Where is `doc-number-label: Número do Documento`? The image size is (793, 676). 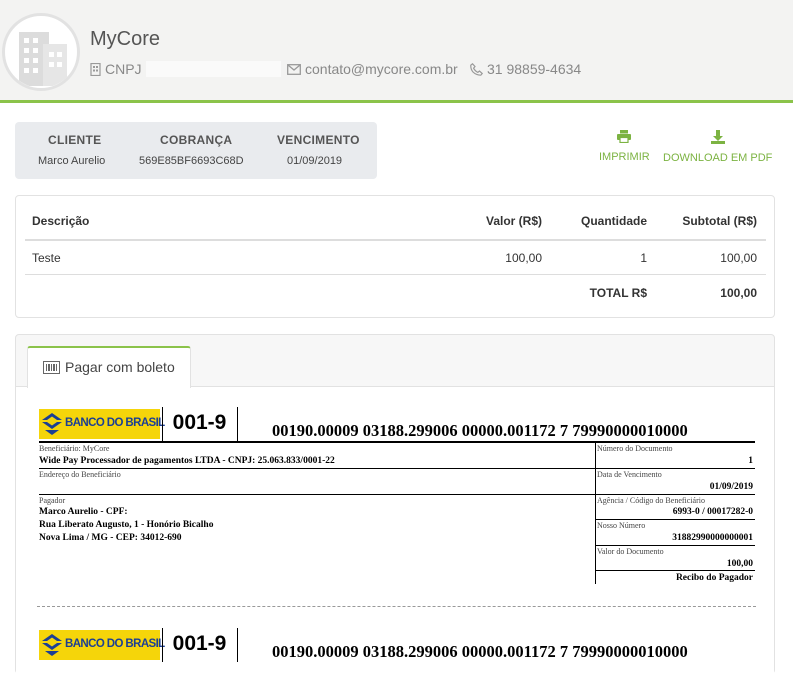 doc-number-label: Número do Documento is located at coordinates (635, 448).